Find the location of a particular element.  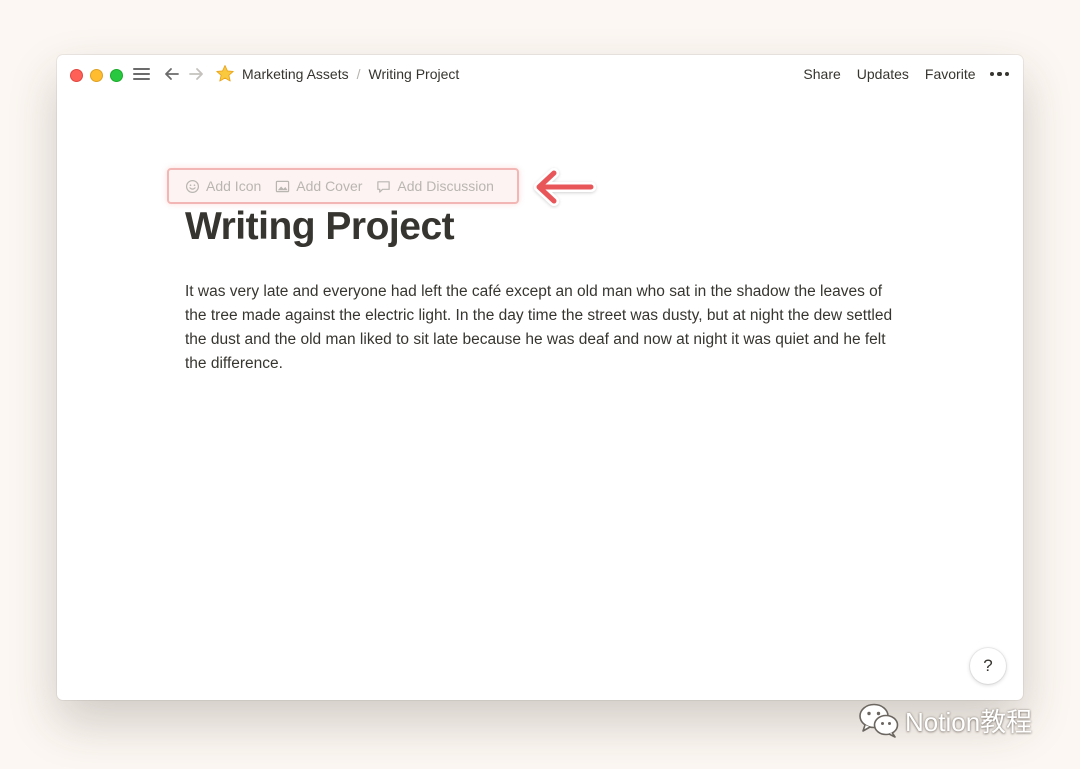

share-button: Share is located at coordinates (821, 74).